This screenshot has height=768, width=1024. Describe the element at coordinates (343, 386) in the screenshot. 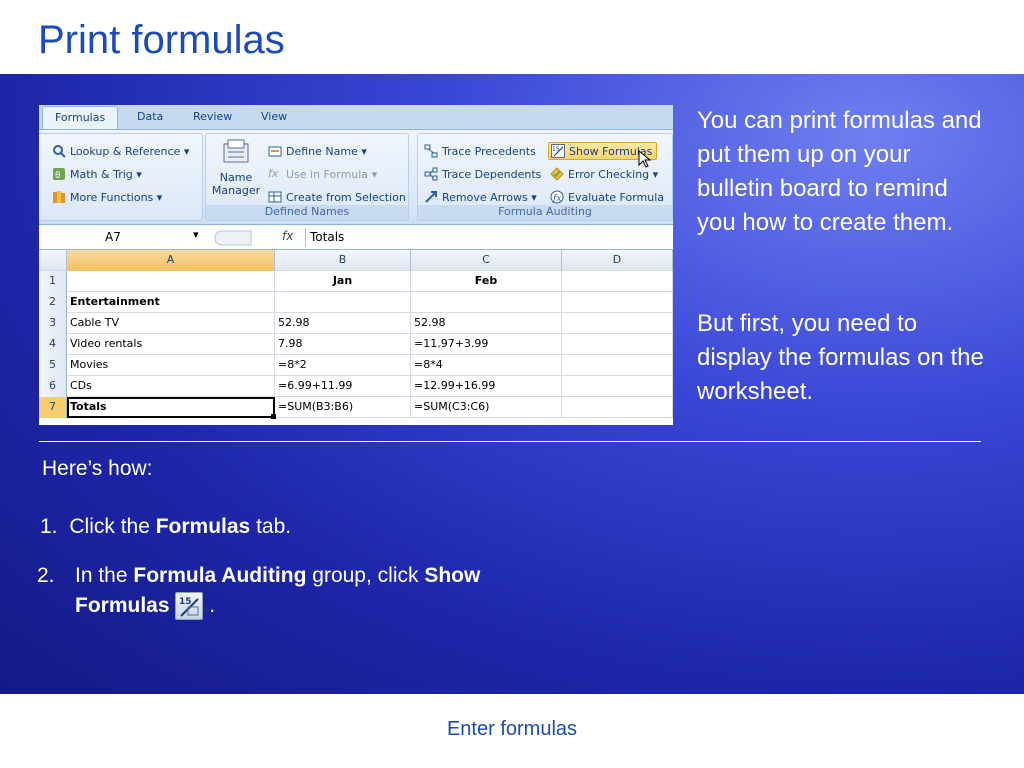

I see `cell-b6: =6.99+11.99` at that location.